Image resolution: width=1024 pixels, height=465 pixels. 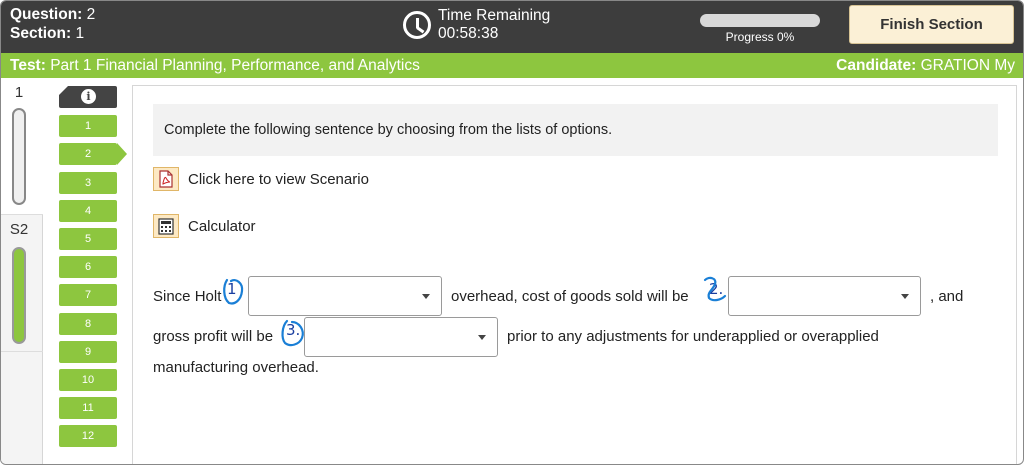 I want to click on time-remaining-label: Time Remaining, so click(x=494, y=15).